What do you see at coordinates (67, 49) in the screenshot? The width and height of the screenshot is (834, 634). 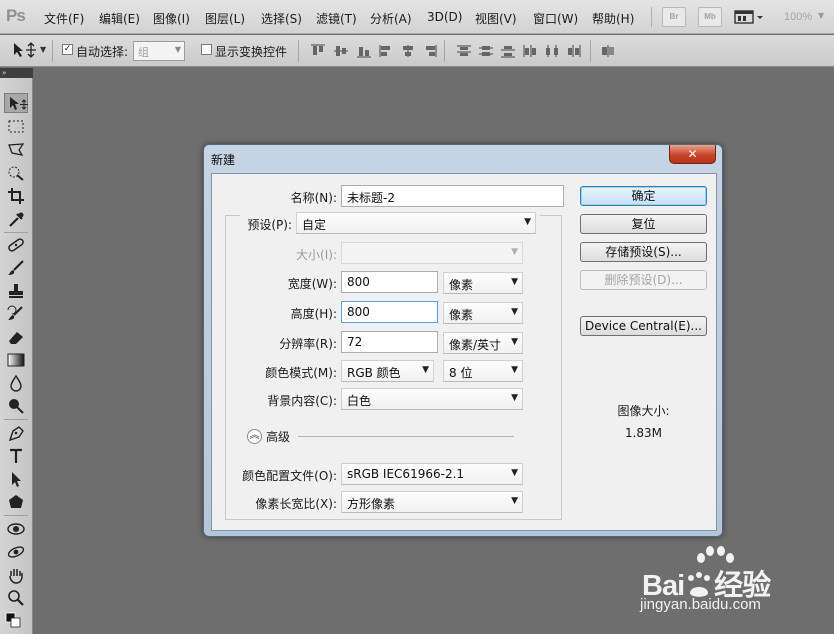 I see `auto-select-checkbox: ✓` at bounding box center [67, 49].